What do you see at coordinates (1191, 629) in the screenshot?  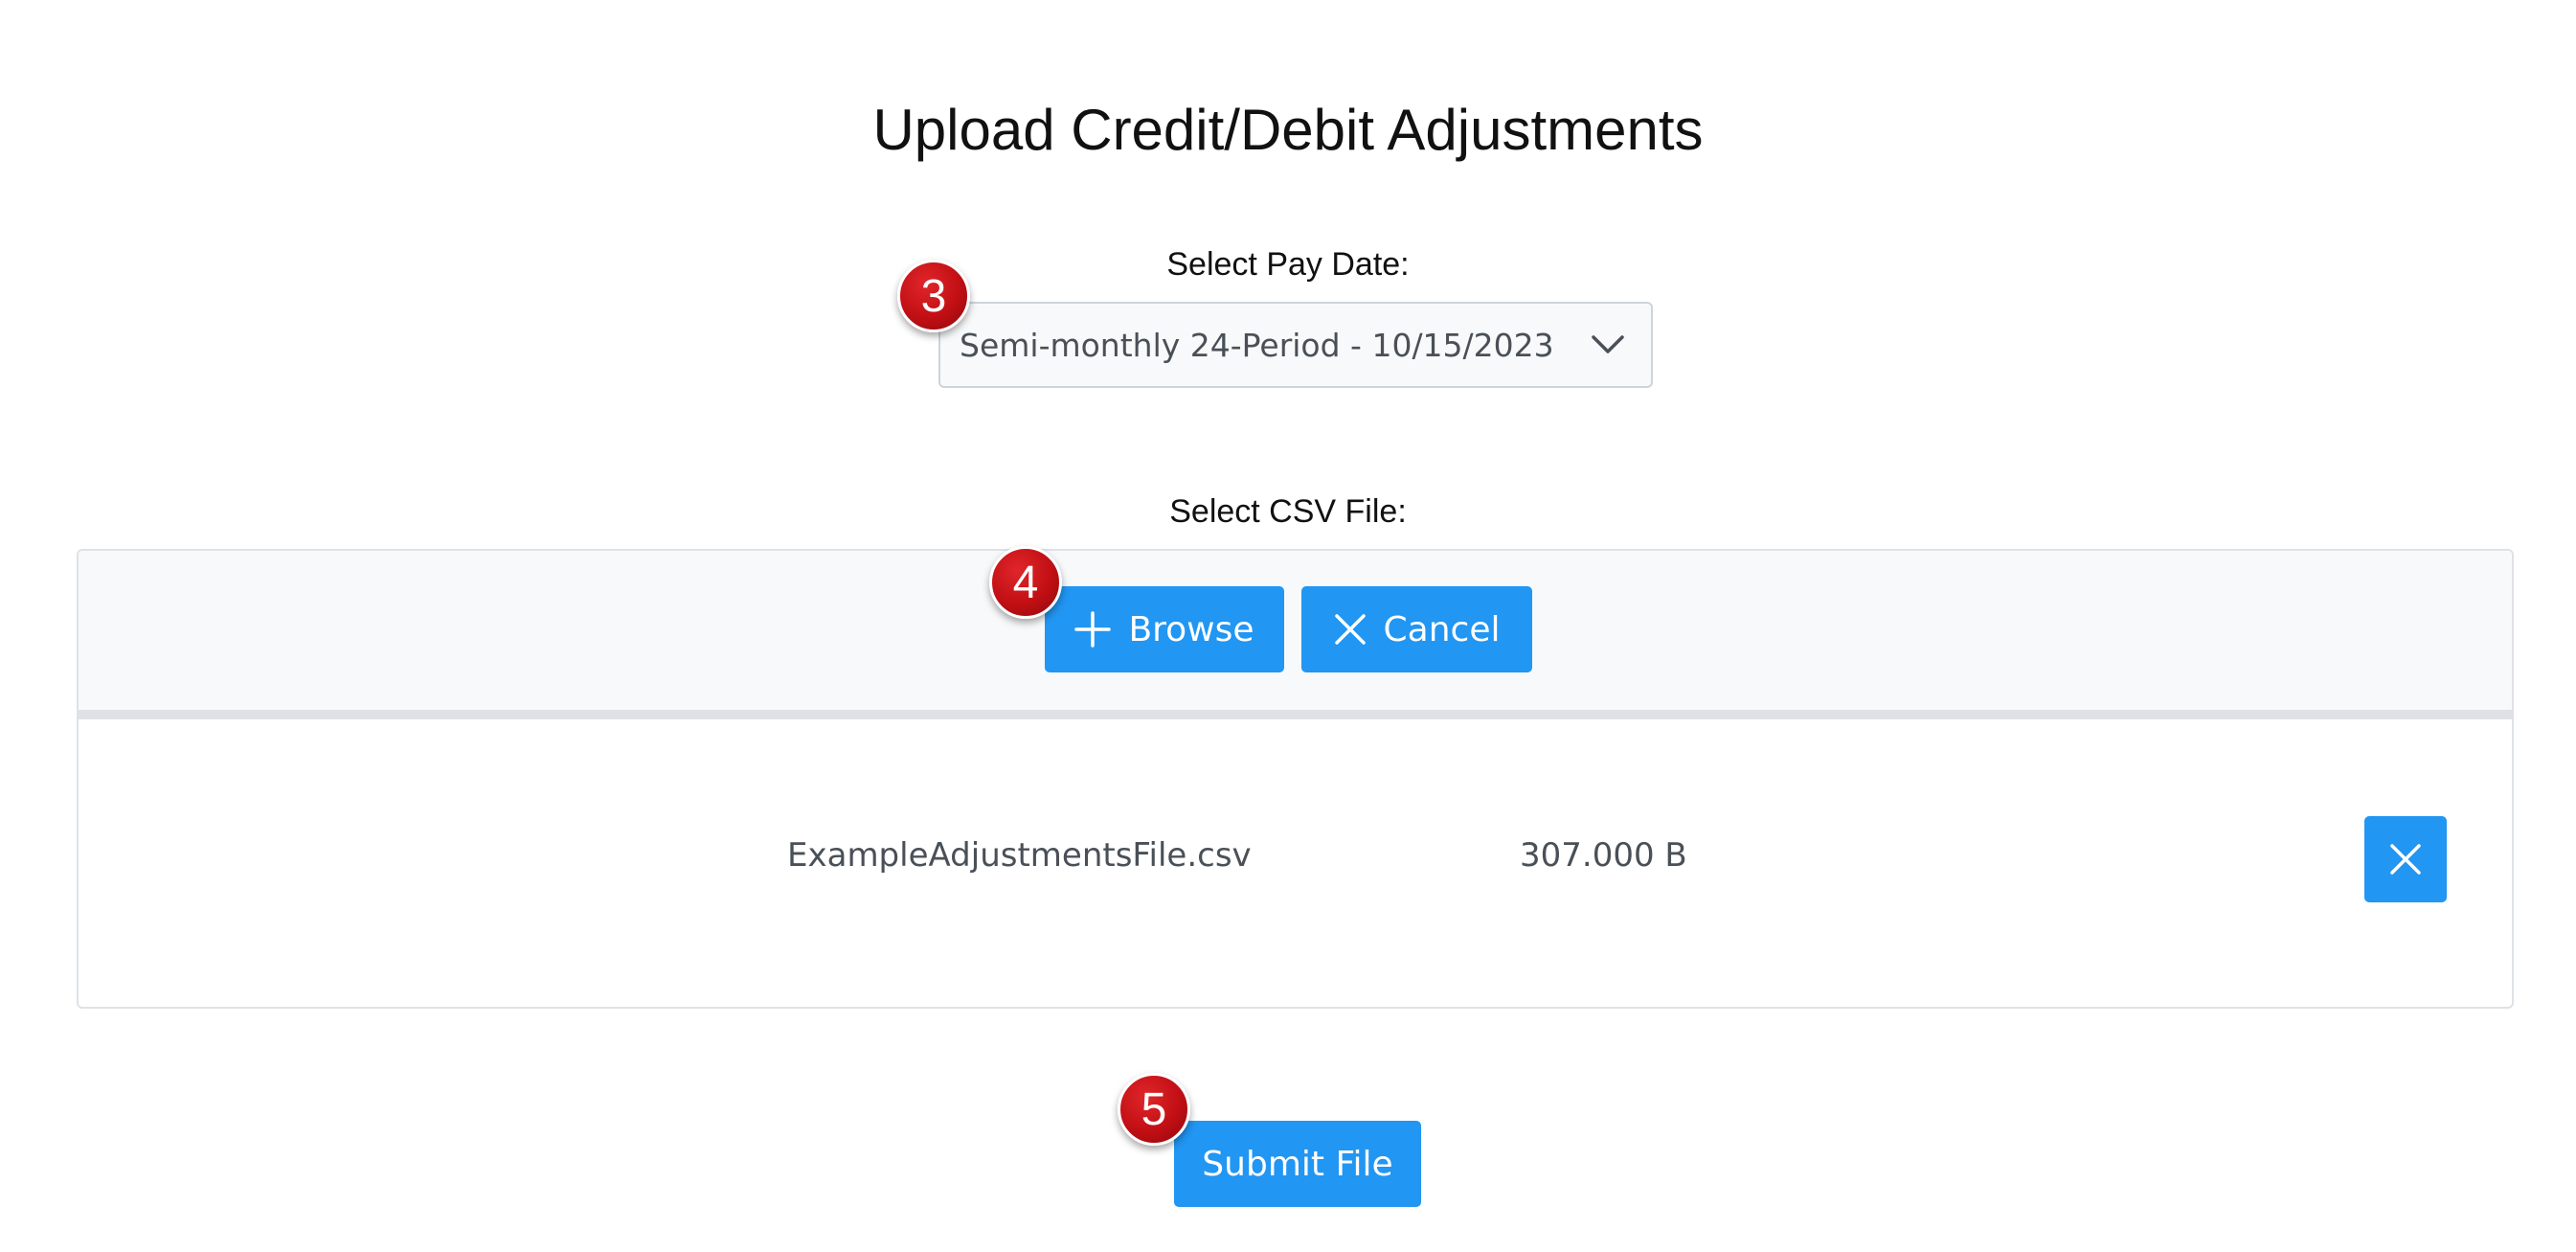 I see `browse-button-label: Browse` at bounding box center [1191, 629].